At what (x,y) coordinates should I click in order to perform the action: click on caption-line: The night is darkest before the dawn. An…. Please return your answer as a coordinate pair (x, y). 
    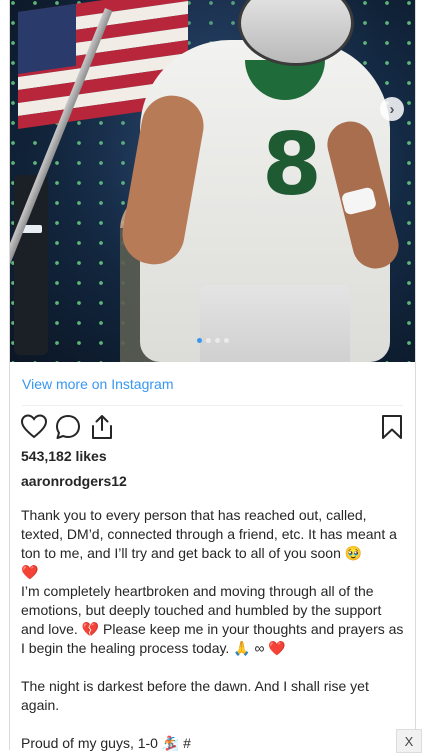
    Looking at the image, I should click on (195, 695).